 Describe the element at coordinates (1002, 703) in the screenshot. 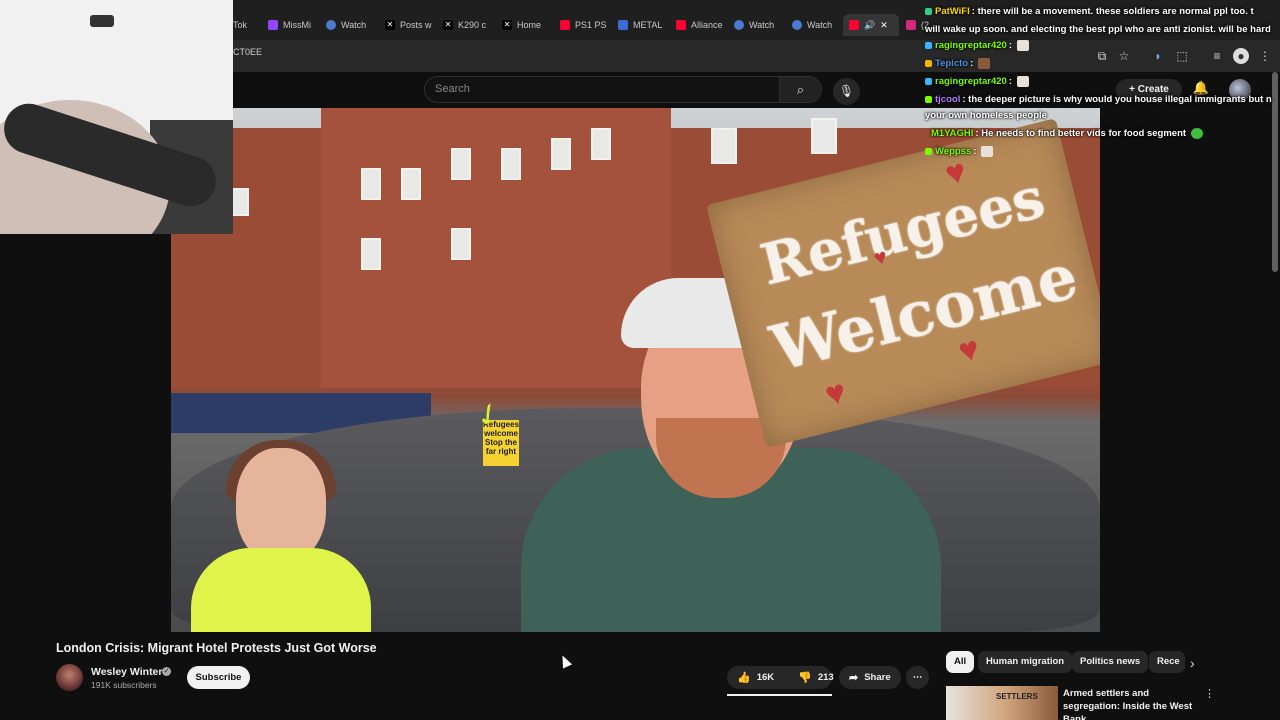

I see `recommended-thumbnail: SETTLERS` at that location.